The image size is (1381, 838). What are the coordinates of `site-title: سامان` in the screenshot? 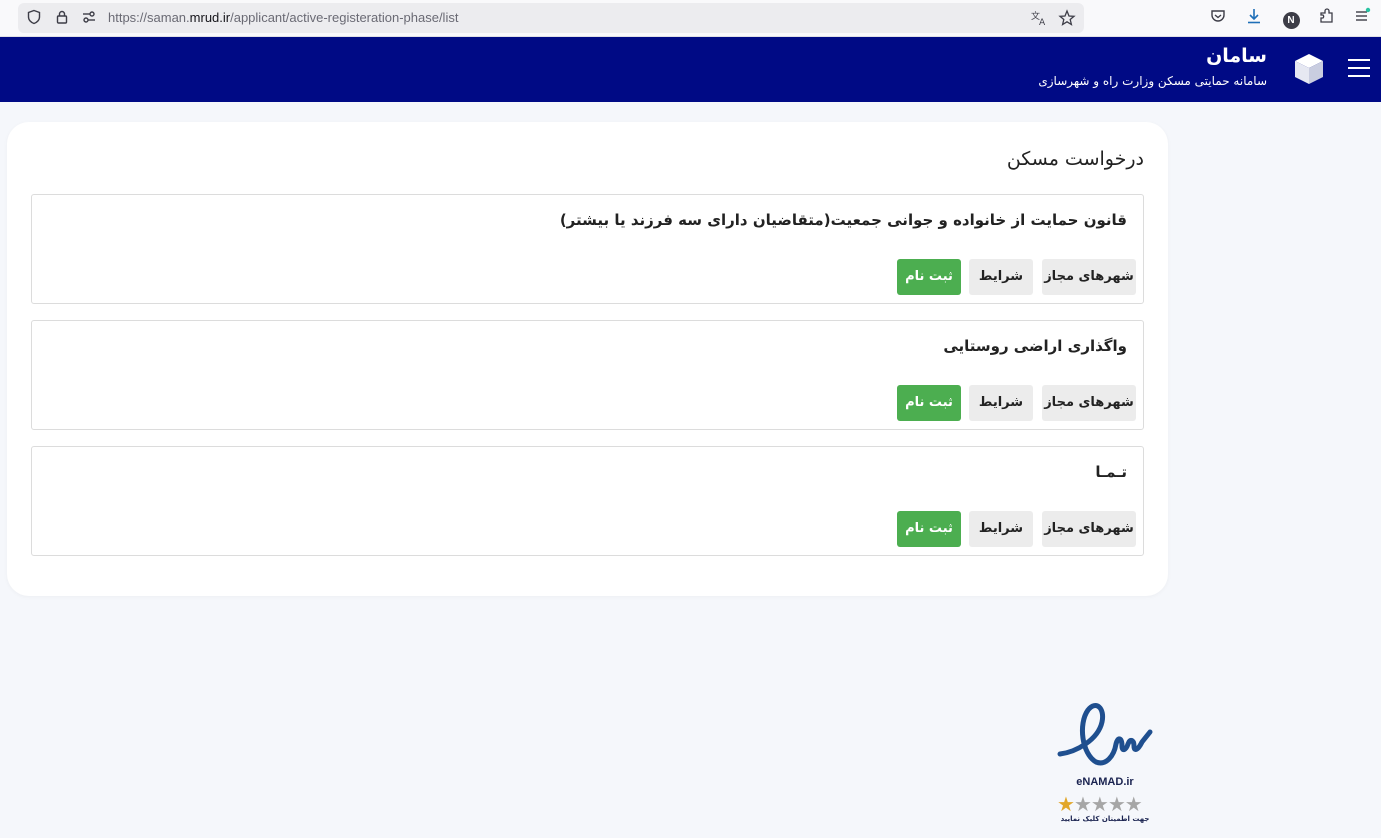 It's located at (1236, 56).